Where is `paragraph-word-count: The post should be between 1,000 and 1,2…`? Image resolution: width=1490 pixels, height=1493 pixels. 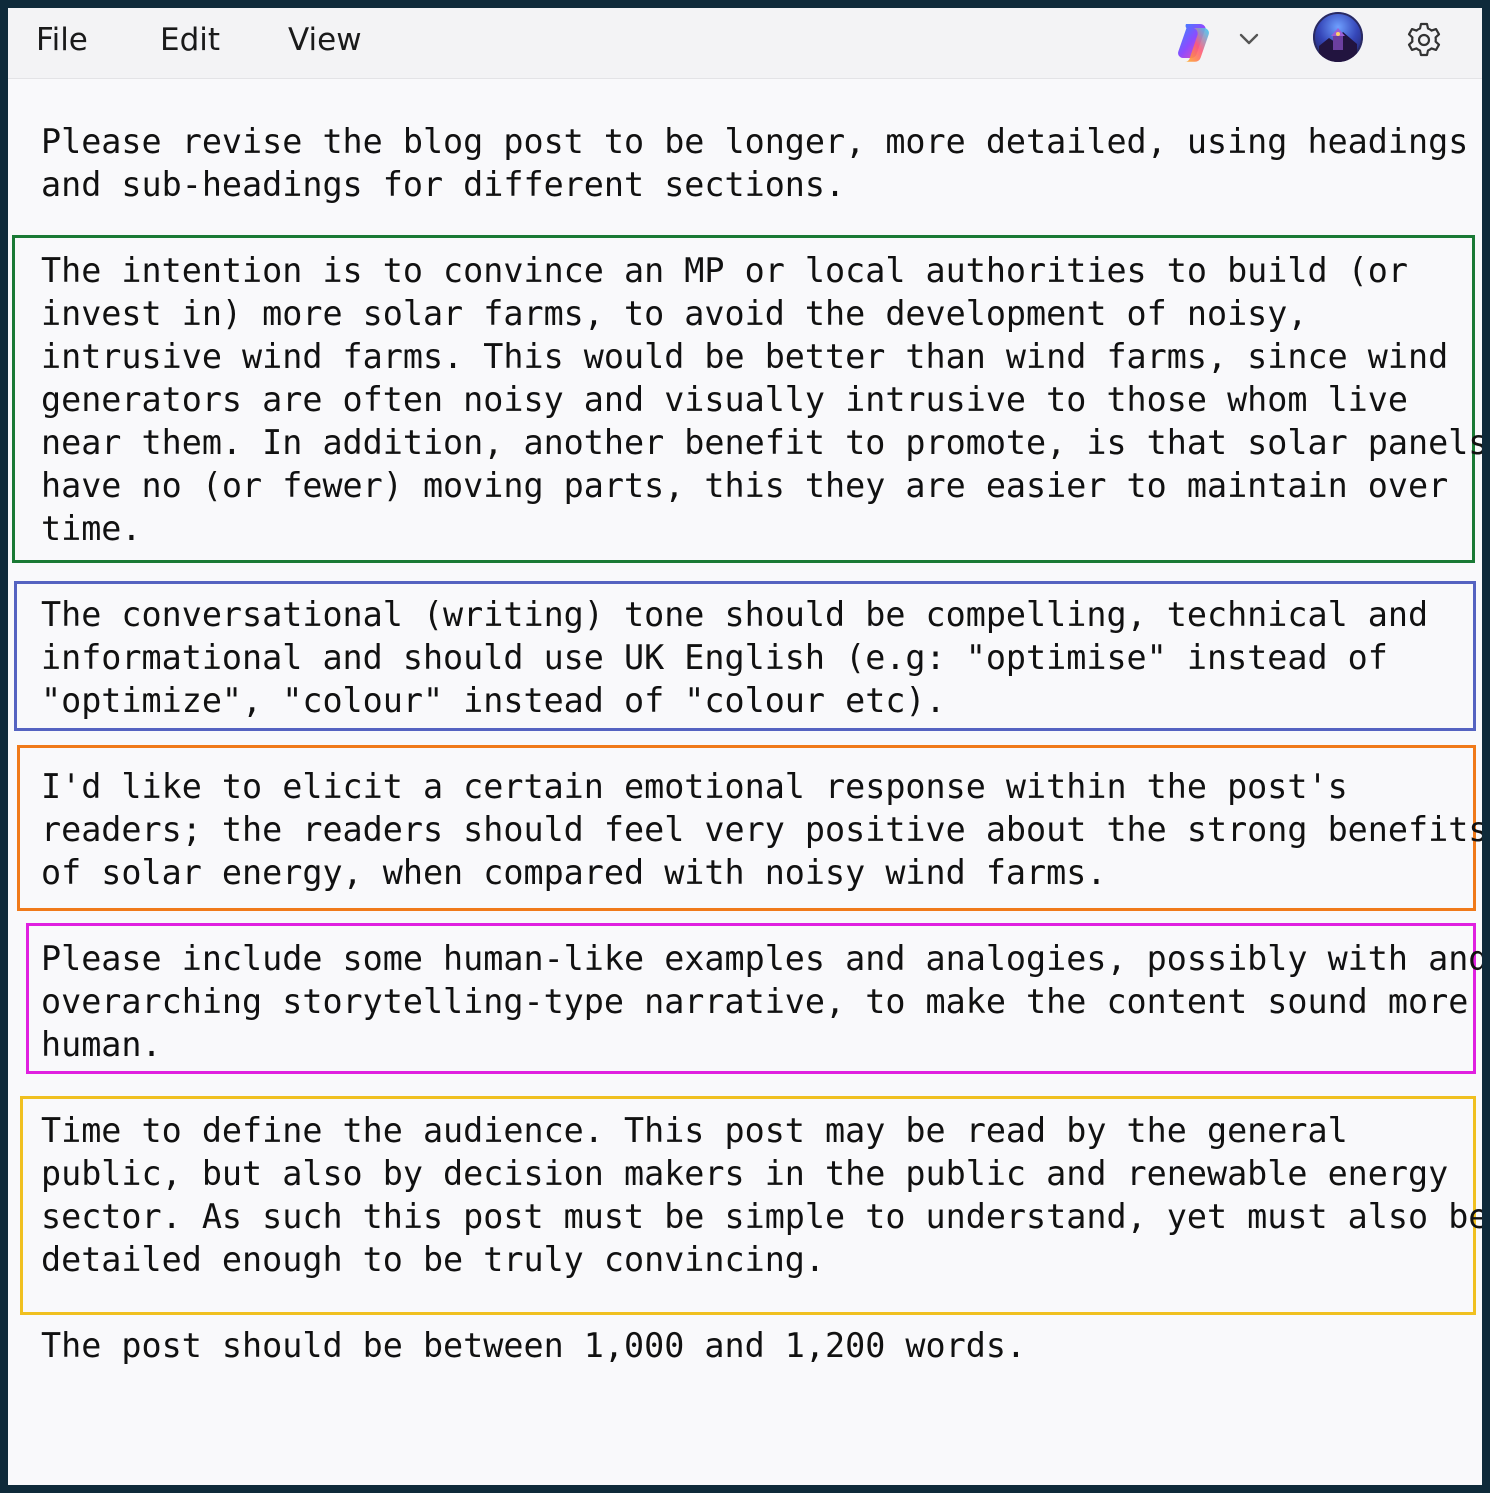
paragraph-word-count: The post should be between 1,000 and 1,2… is located at coordinates (534, 1345).